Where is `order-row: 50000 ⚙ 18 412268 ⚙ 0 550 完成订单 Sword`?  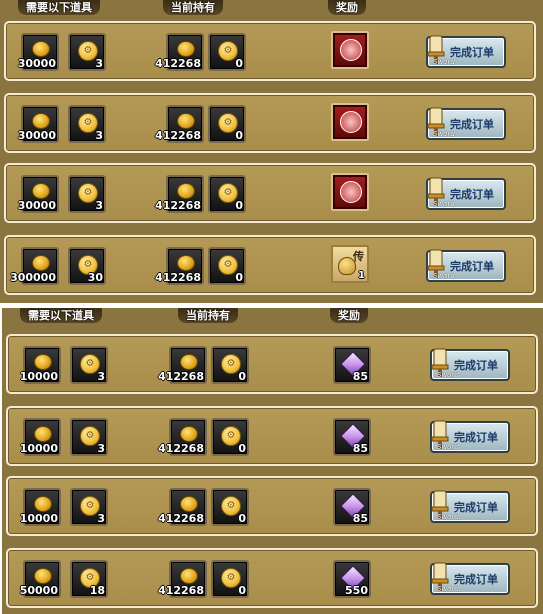
order-row: 50000 ⚙ 18 412268 ⚙ 0 550 完成订单 Sword is located at coordinates (272, 578).